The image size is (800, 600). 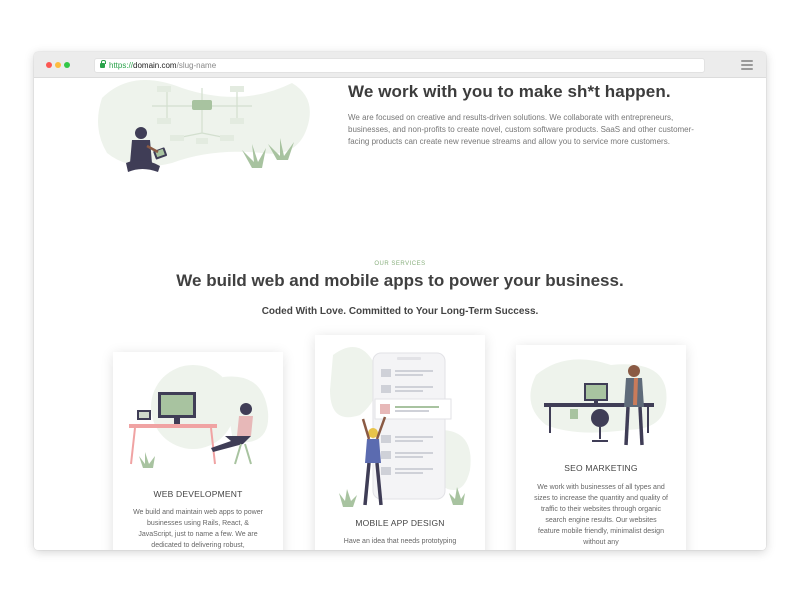 I want to click on url-protocol: https://, so click(x=121, y=65).